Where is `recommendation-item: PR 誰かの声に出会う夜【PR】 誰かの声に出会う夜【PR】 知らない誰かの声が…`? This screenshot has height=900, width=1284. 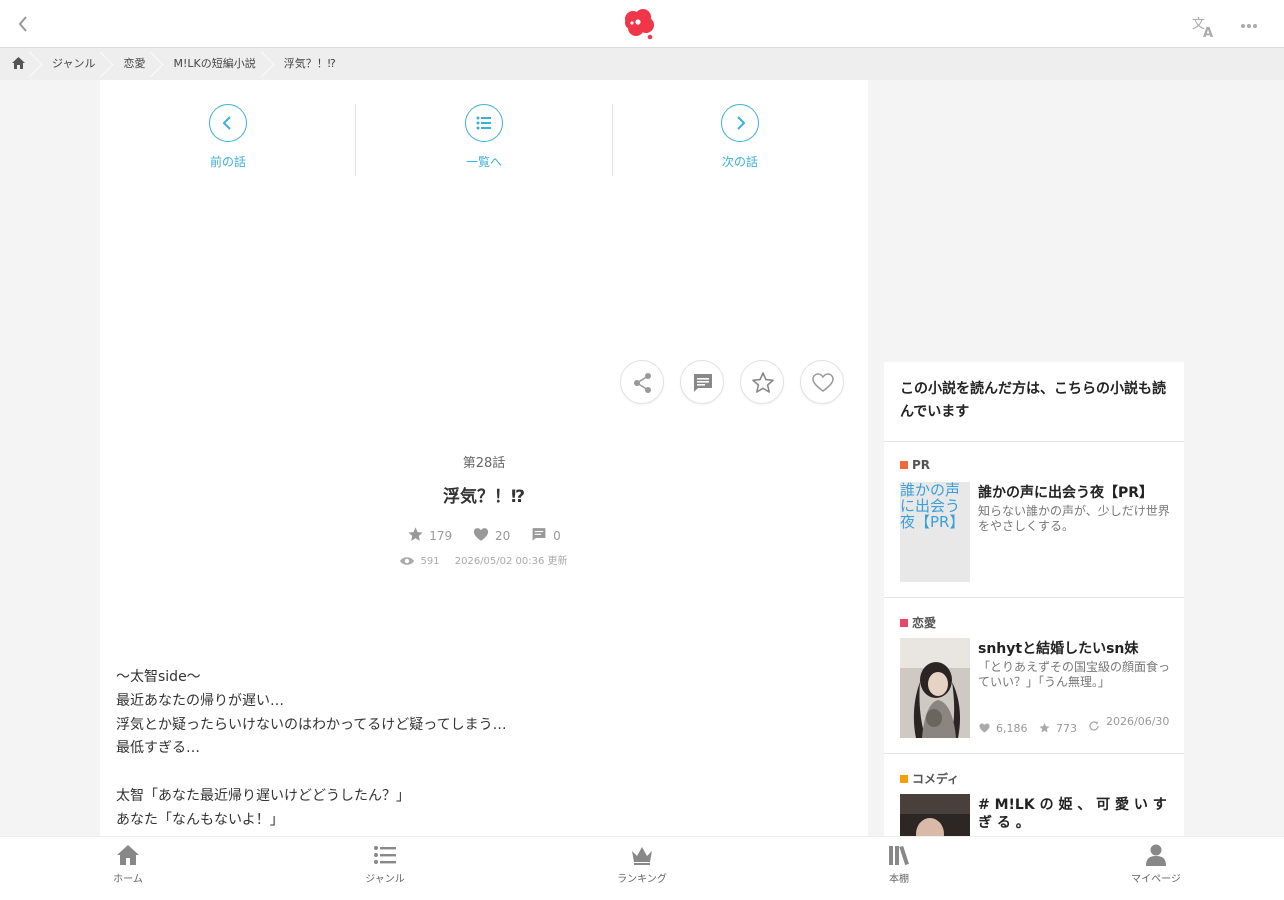
recommendation-item: PR 誰かの声に出会う夜【PR】 誰かの声に出会う夜【PR】 知らない誰かの声が… is located at coordinates (1034, 520).